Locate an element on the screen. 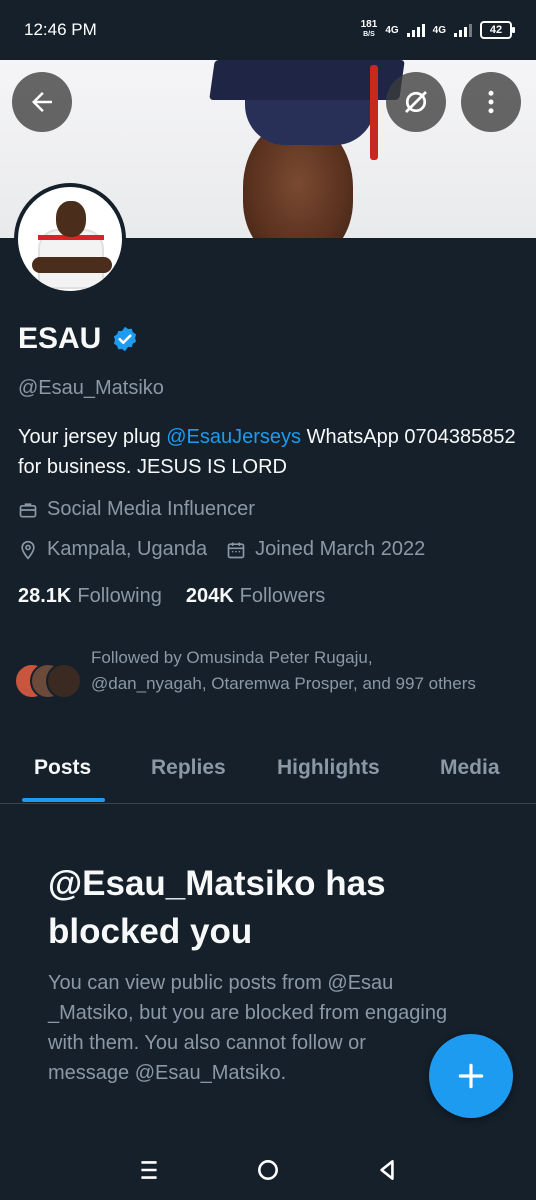 Image resolution: width=536 pixels, height=1200 pixels. profile-category: Social Media Influencer is located at coordinates (136, 509).